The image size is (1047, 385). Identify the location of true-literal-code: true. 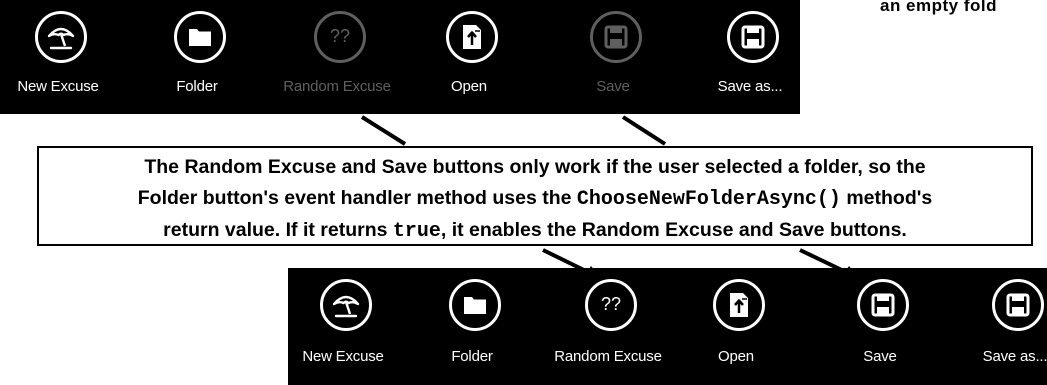
(416, 231).